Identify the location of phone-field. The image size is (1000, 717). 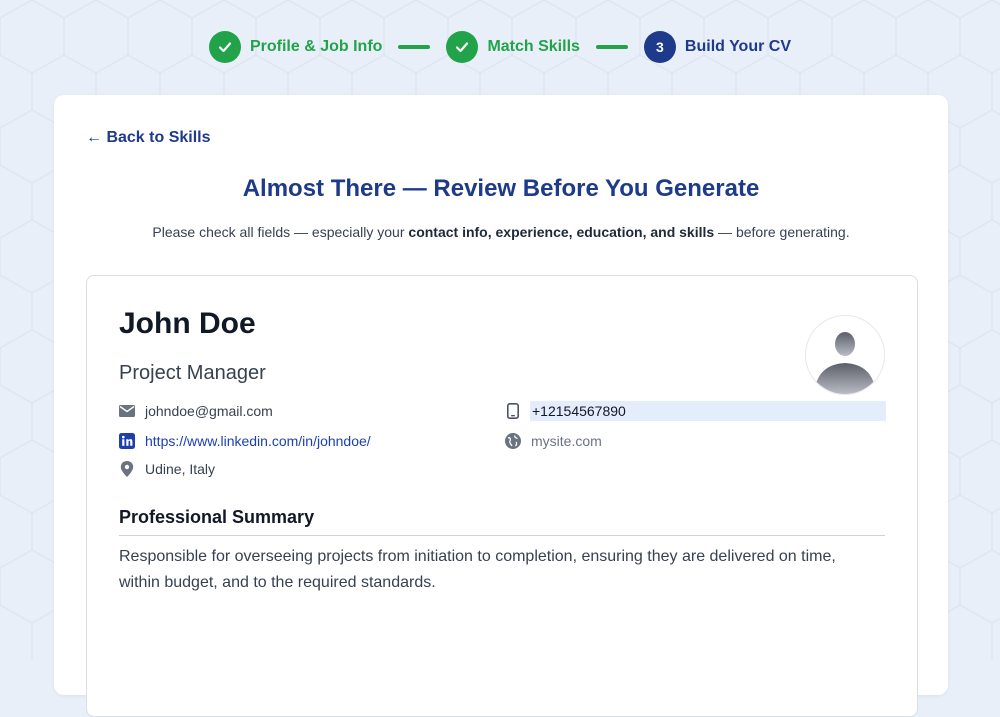
(708, 411).